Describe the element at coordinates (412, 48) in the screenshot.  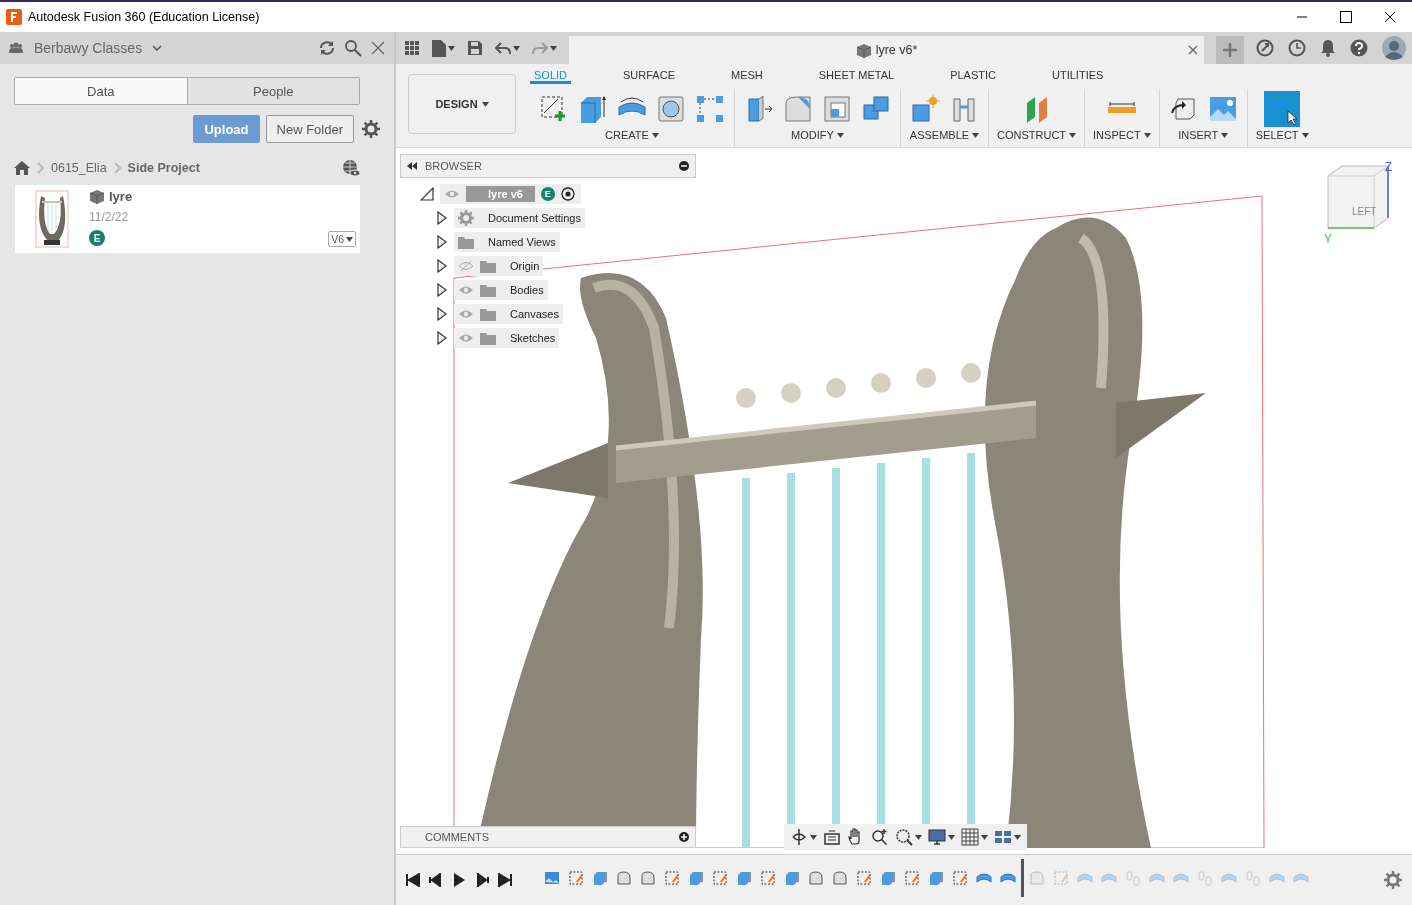
I see `grid-menu-icon` at that location.